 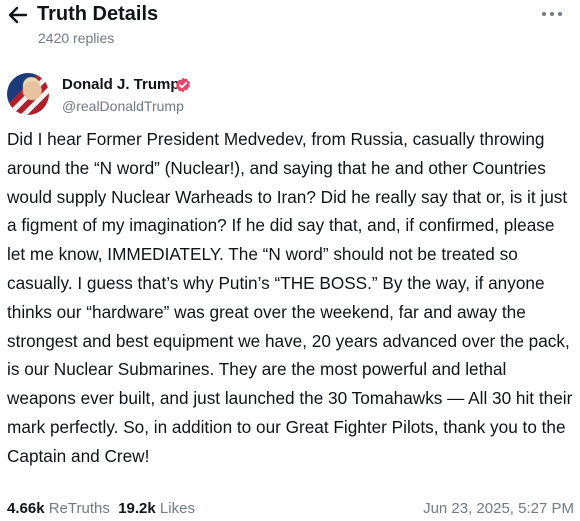 What do you see at coordinates (28, 94) in the screenshot?
I see `avatar` at bounding box center [28, 94].